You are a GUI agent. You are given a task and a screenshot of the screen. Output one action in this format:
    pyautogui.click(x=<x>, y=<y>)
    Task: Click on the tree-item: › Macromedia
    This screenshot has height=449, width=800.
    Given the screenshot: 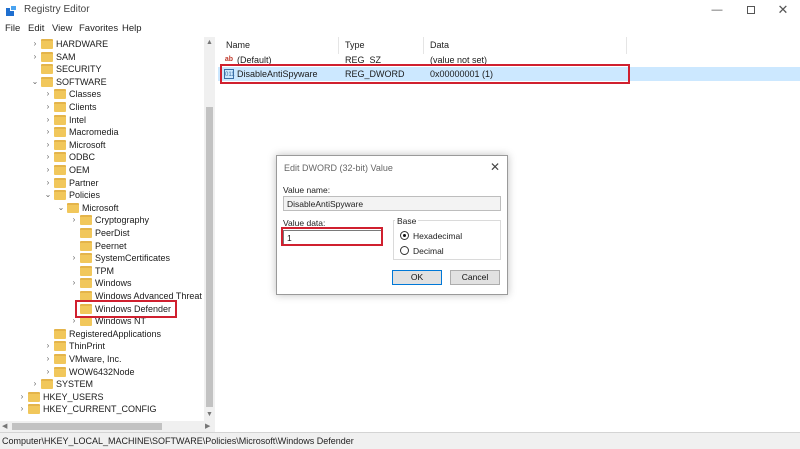 What is the action you would take?
    pyautogui.click(x=102, y=132)
    